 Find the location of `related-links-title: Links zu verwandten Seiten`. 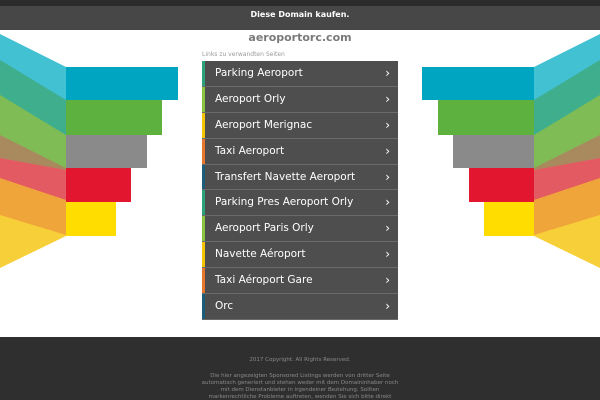

related-links-title: Links zu verwandten Seiten is located at coordinates (243, 54).